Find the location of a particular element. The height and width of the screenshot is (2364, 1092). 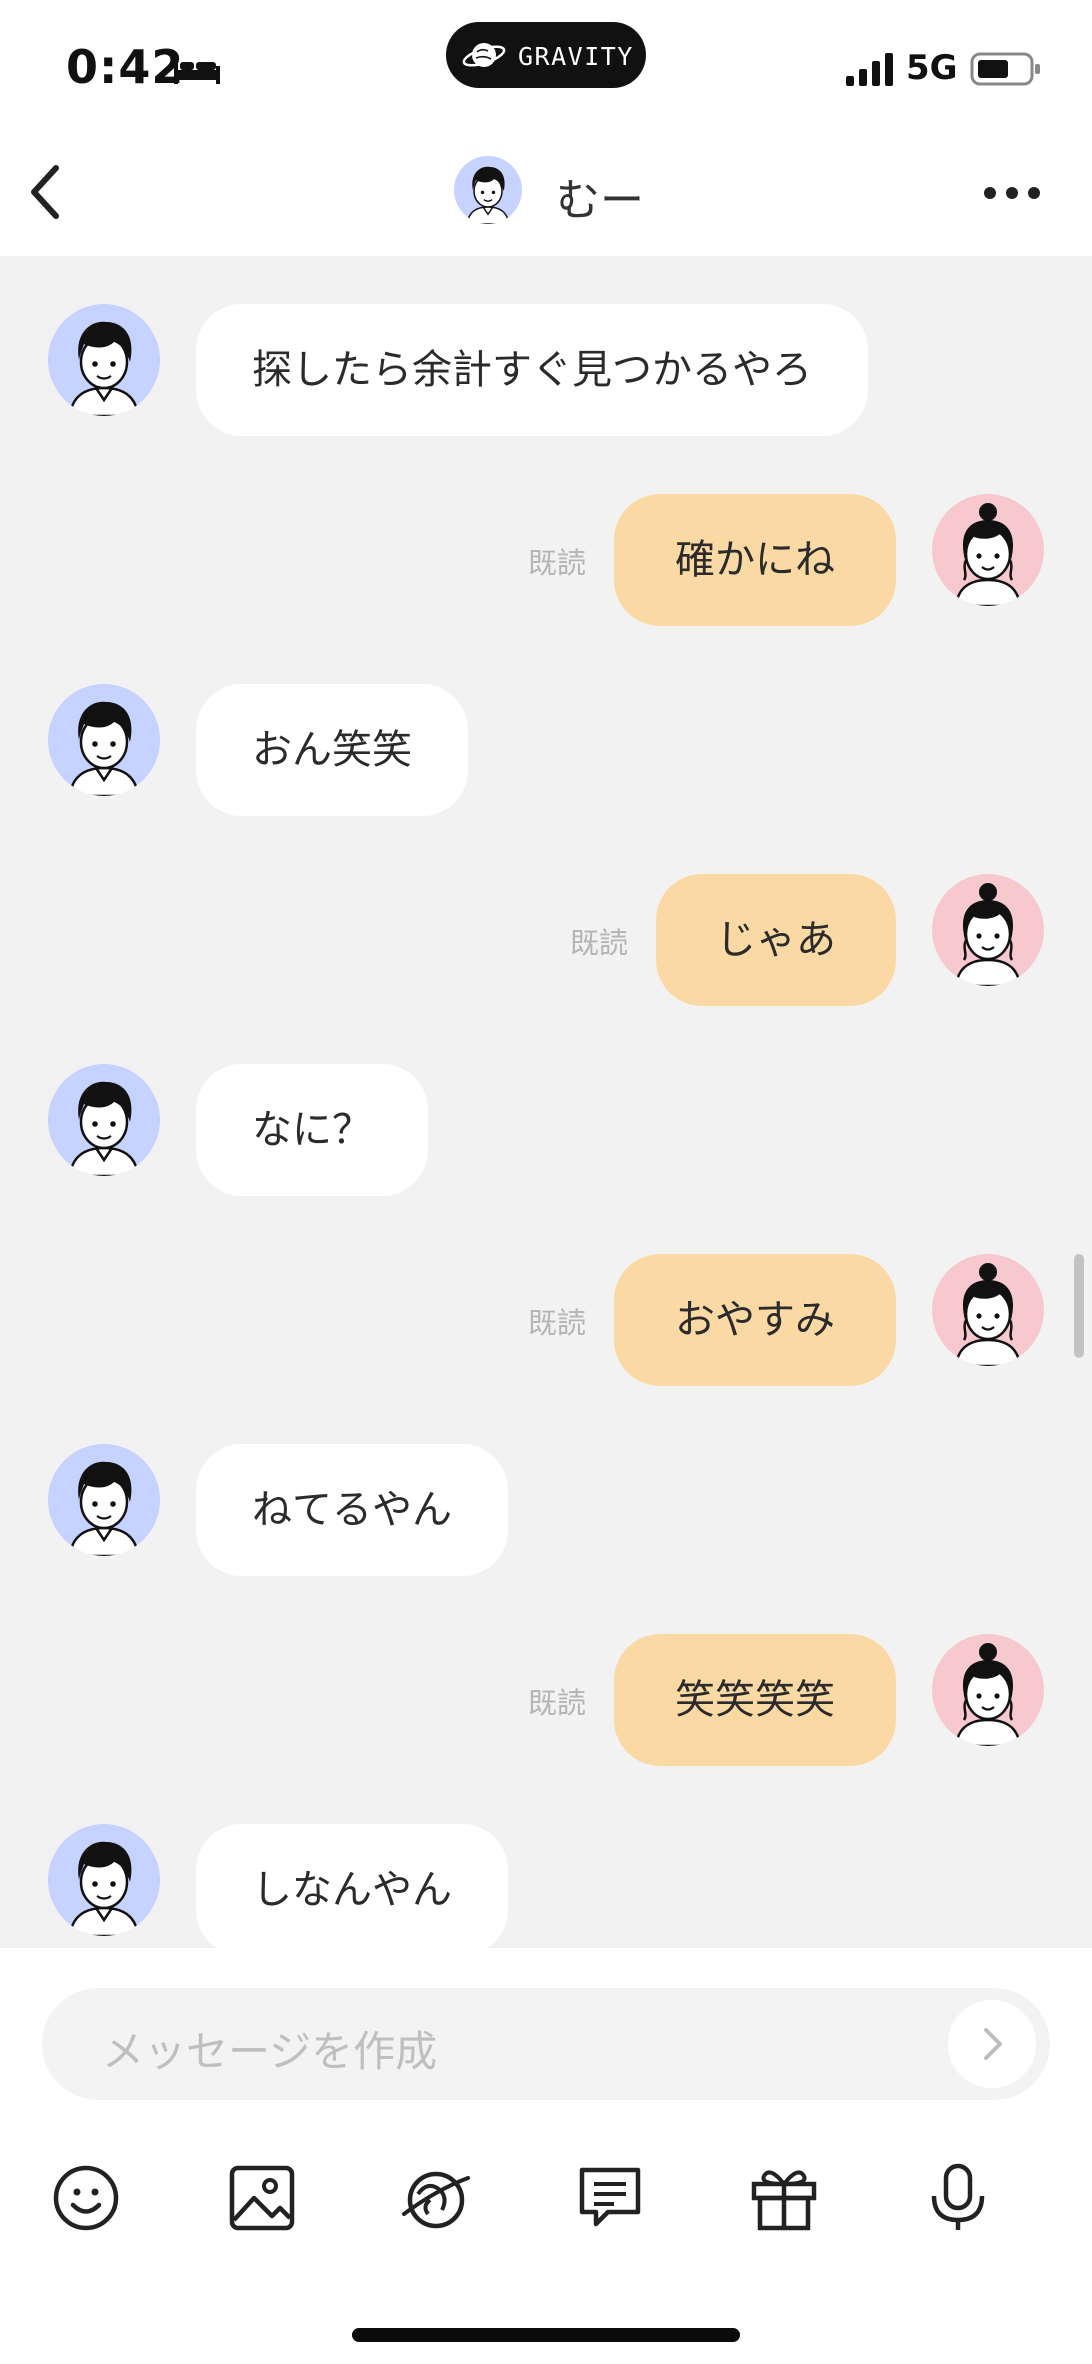

planet-logo-icon is located at coordinates (484, 55).